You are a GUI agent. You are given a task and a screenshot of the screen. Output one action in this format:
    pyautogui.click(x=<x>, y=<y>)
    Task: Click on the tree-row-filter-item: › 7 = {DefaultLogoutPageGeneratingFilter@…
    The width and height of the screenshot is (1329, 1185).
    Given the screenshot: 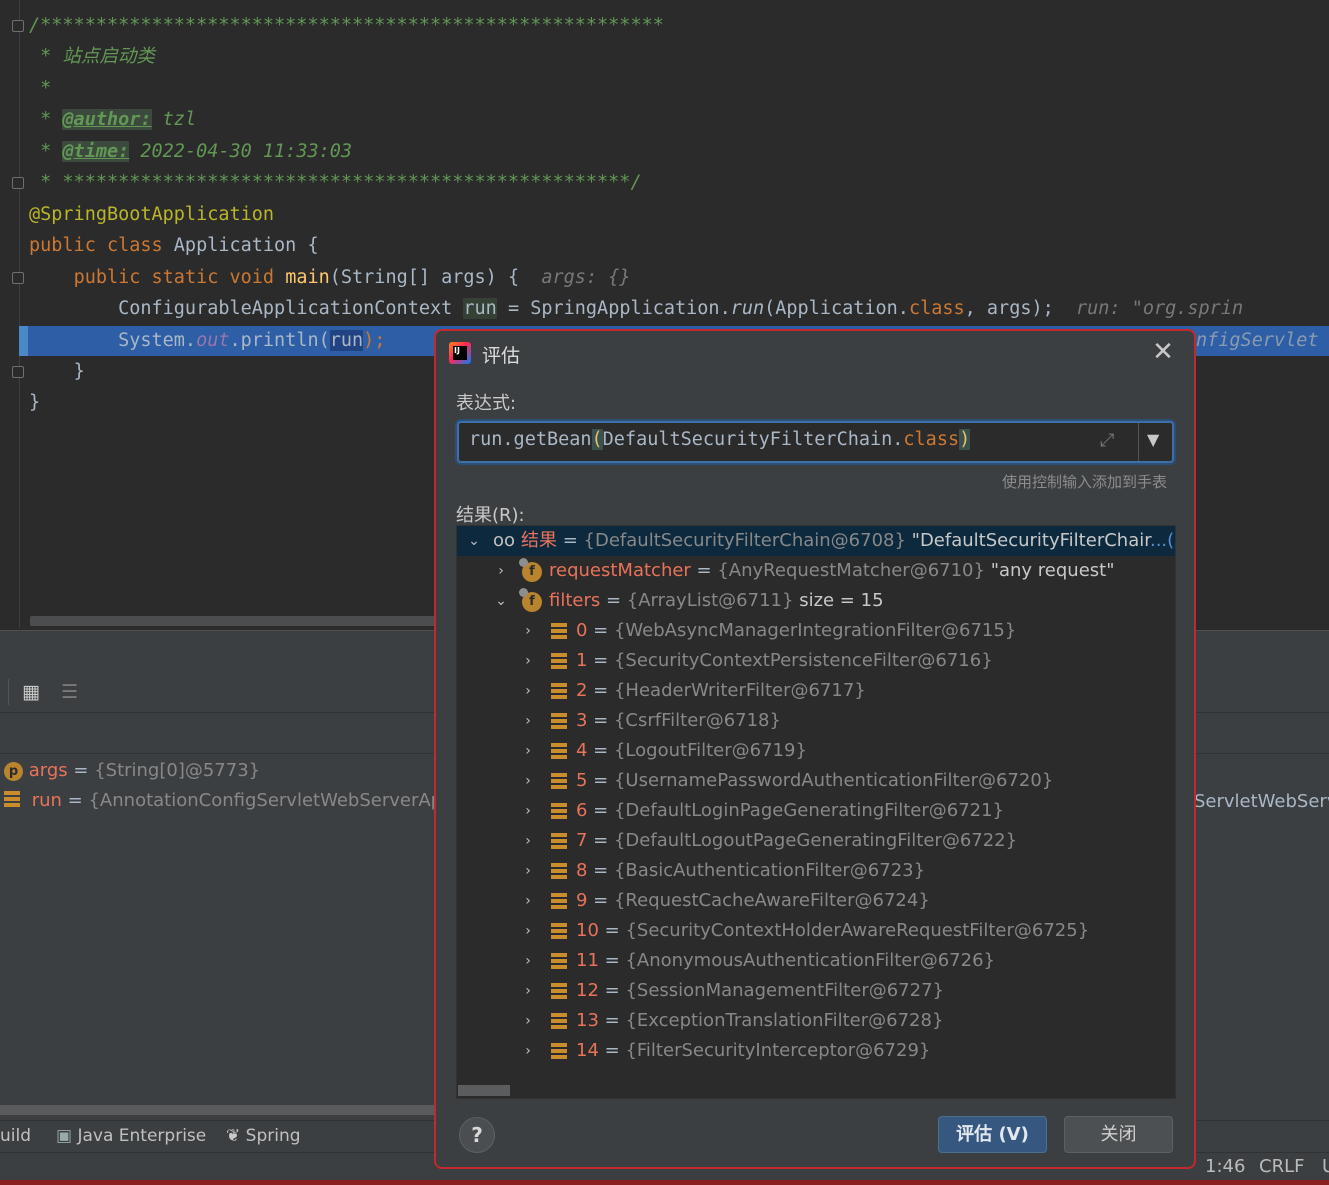 What is the action you would take?
    pyautogui.click(x=816, y=841)
    